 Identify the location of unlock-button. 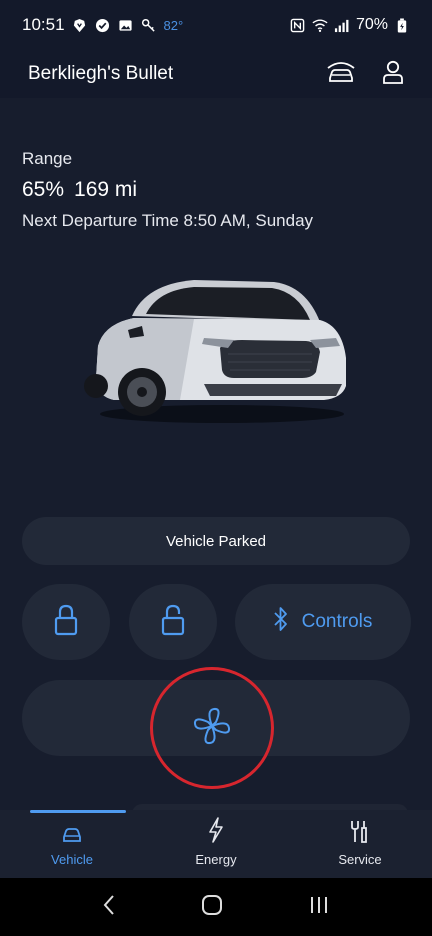
(173, 622).